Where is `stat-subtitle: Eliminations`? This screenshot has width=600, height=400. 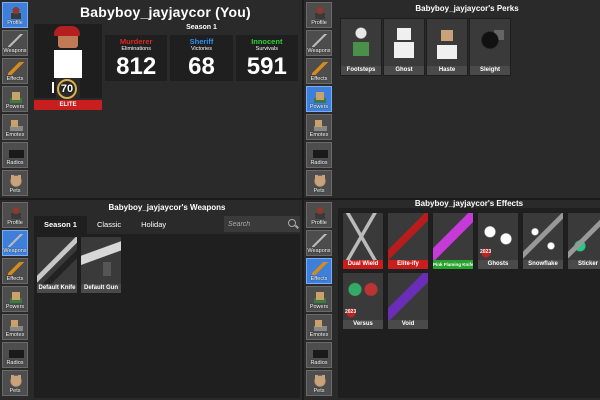
stat-subtitle: Eliminations is located at coordinates (136, 49).